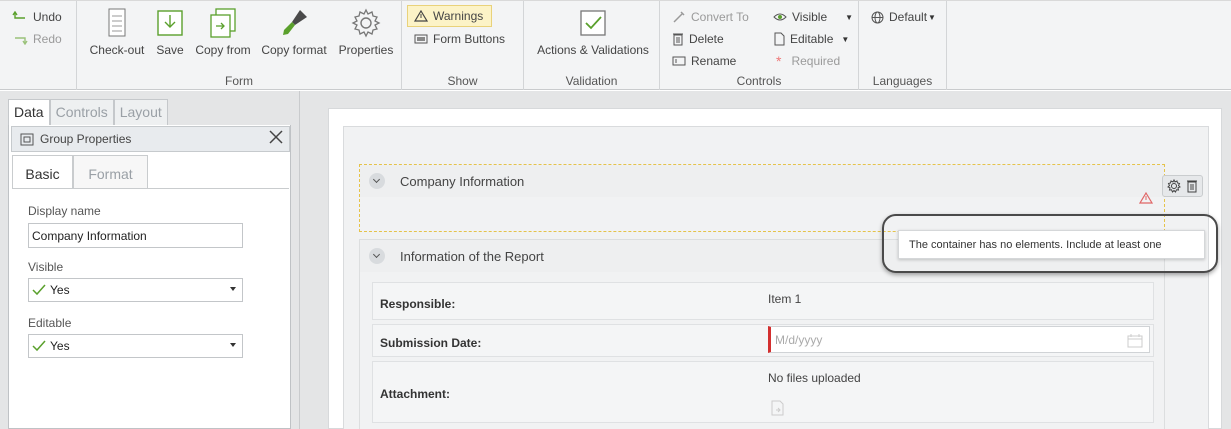 This screenshot has width=1231, height=429. I want to click on property-subtabs: Basic Format, so click(80, 172).